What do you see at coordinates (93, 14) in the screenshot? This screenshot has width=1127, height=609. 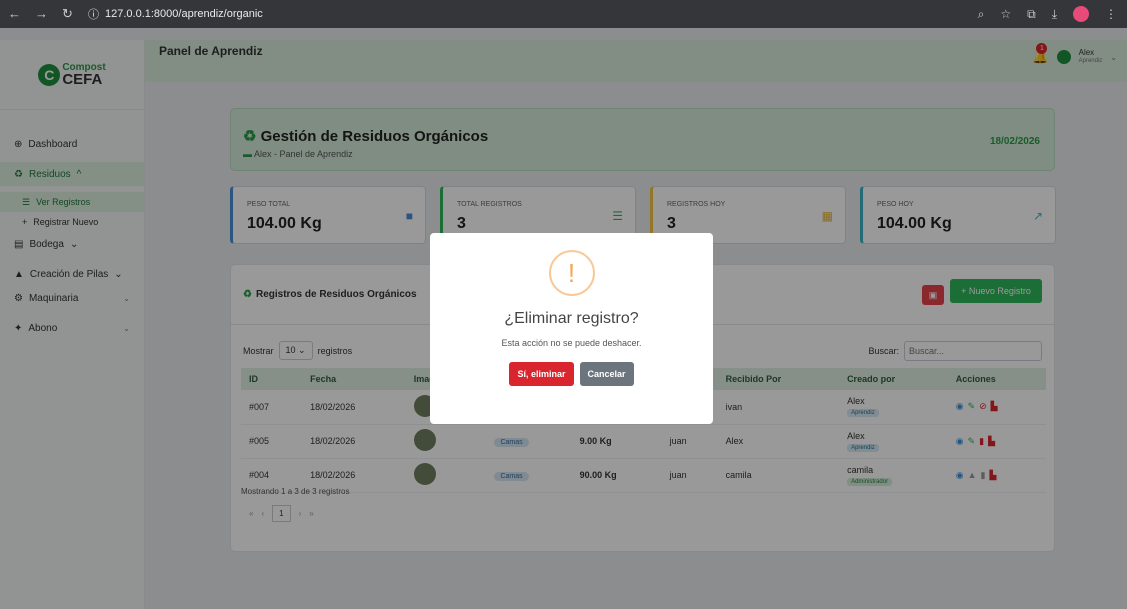 I see `info-icon: ⓘ` at bounding box center [93, 14].